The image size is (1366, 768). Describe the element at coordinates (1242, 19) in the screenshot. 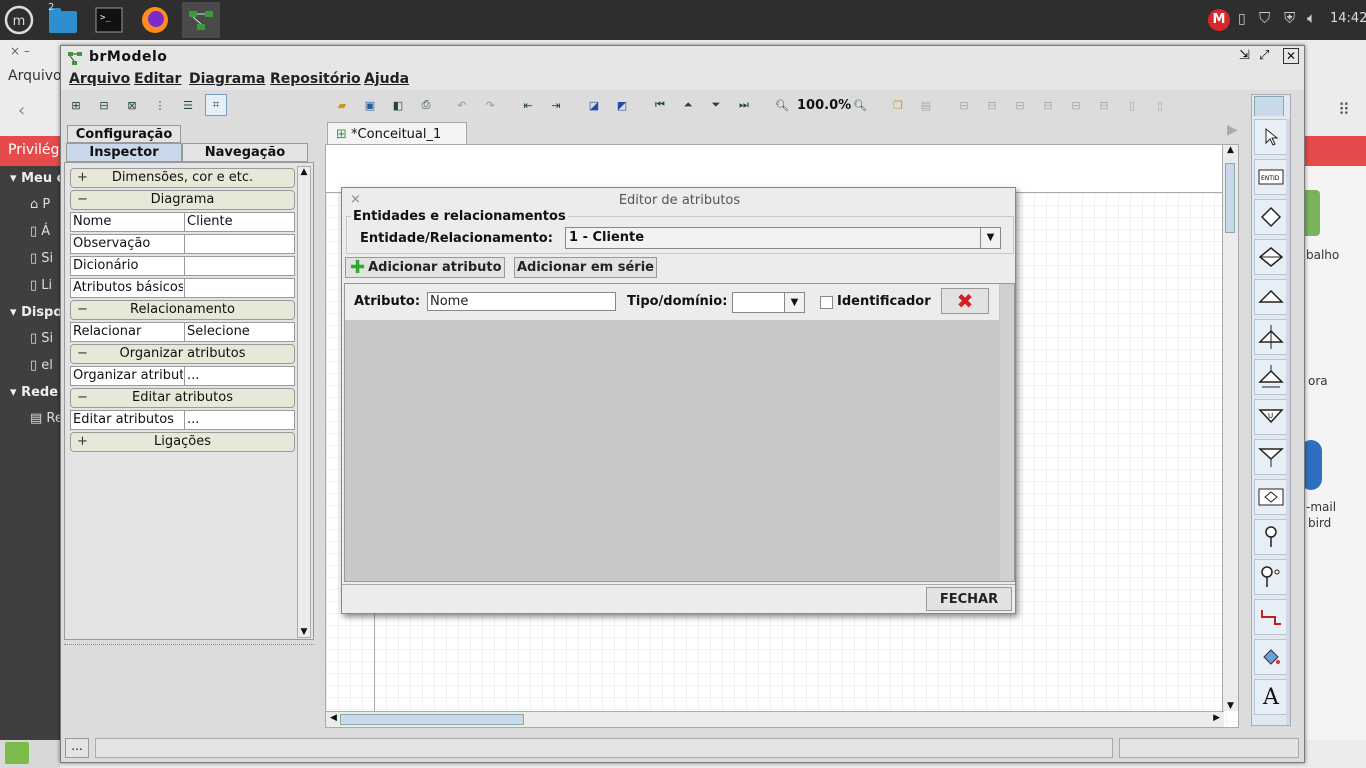

I see `clipboard-icon: ▯` at that location.